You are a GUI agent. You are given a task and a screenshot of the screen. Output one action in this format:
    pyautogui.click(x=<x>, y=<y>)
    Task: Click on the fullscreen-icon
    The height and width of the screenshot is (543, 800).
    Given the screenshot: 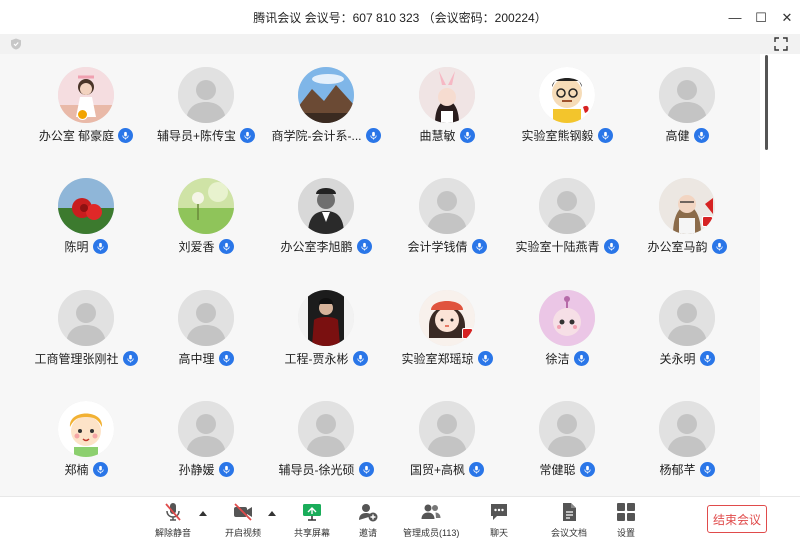 What is the action you would take?
    pyautogui.click(x=781, y=44)
    